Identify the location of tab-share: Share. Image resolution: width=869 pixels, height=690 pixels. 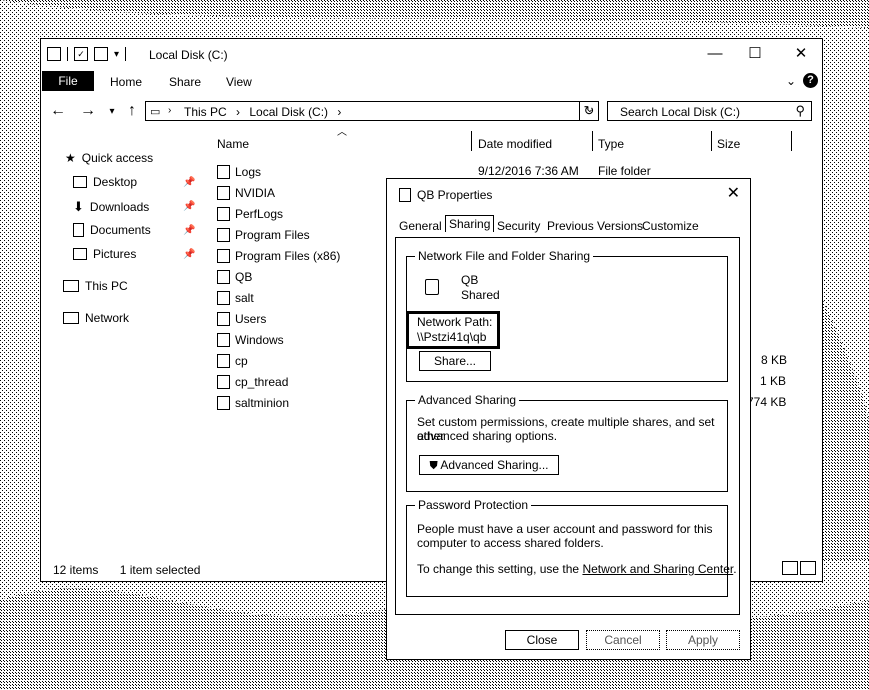
(185, 82).